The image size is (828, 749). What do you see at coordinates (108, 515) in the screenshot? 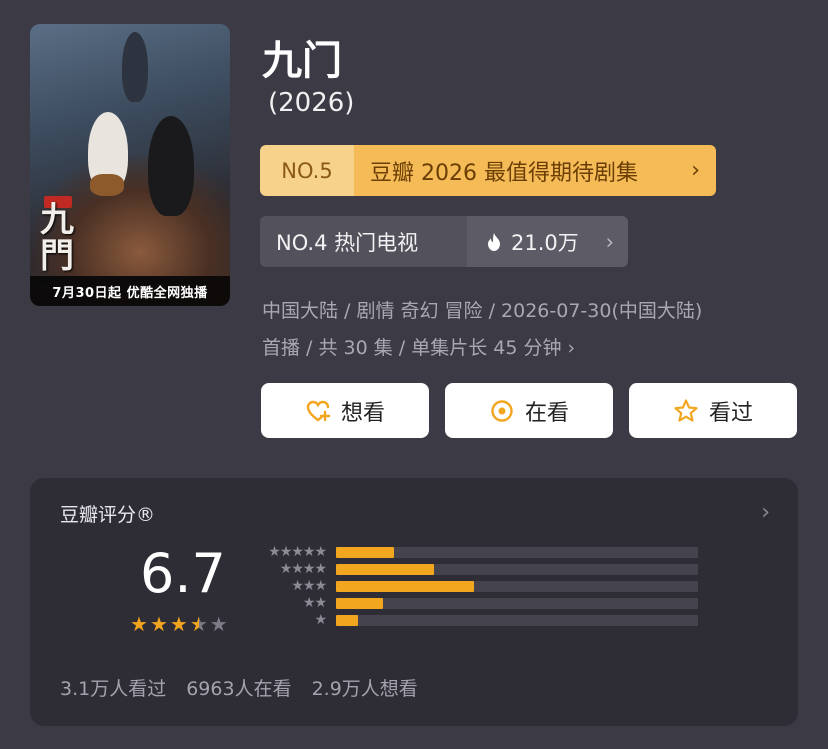
I see `rating-title: 豆瓣评分®` at bounding box center [108, 515].